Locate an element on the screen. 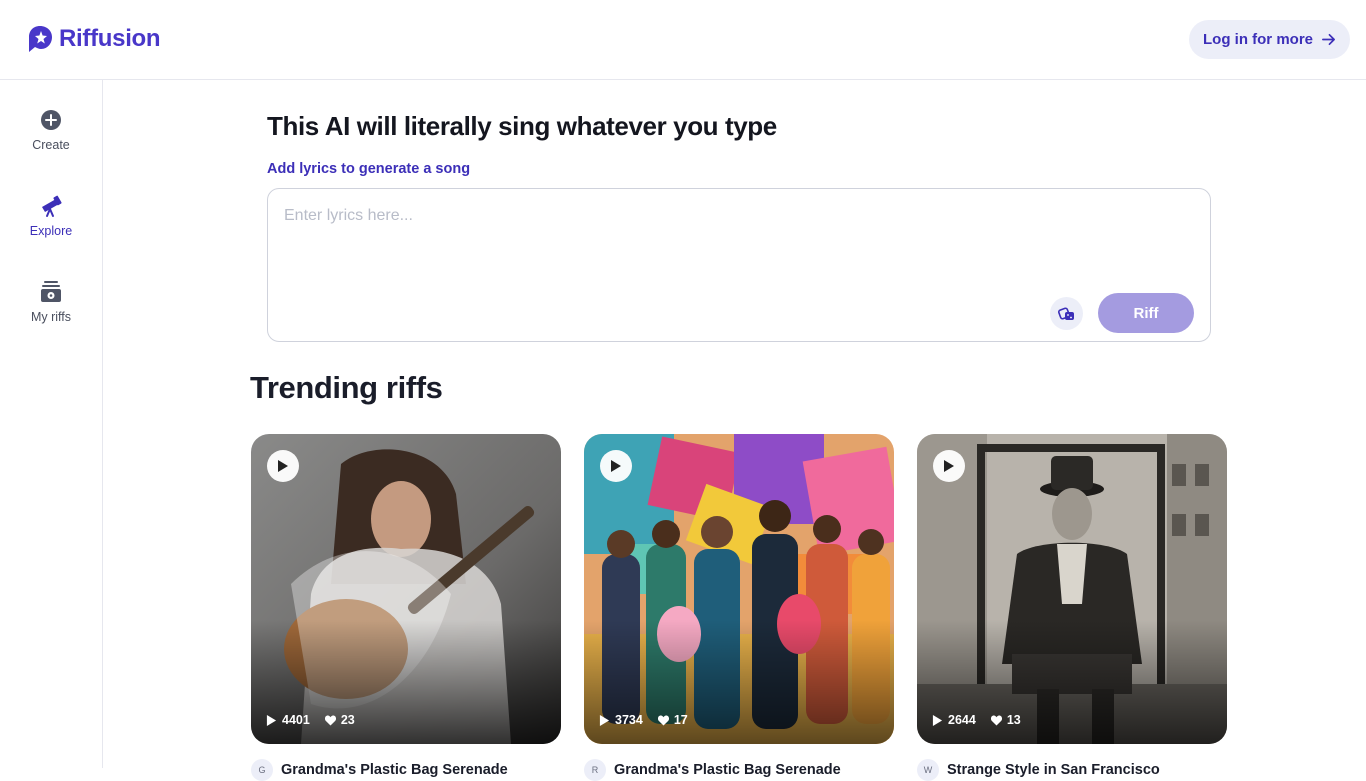 This screenshot has height=781, width=1366. avatar: G is located at coordinates (262, 770).